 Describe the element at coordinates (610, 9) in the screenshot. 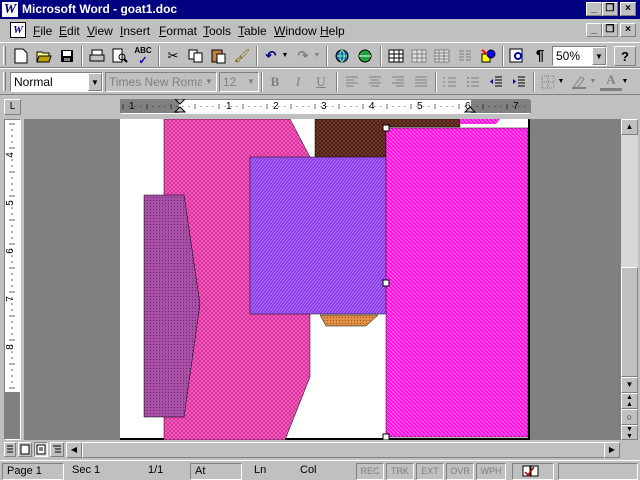

I see `restore-button: ❐` at that location.